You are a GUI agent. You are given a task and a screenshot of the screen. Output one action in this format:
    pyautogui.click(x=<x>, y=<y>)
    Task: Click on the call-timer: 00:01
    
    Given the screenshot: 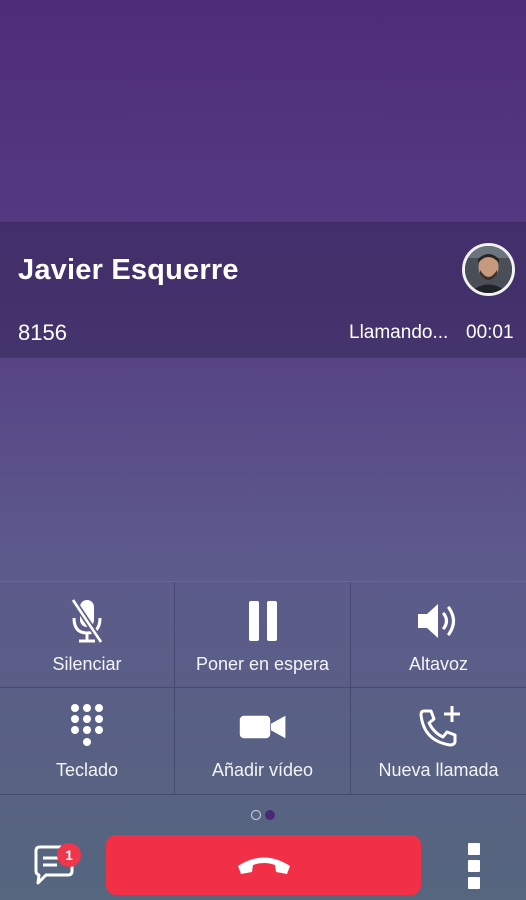 What is the action you would take?
    pyautogui.click(x=490, y=332)
    